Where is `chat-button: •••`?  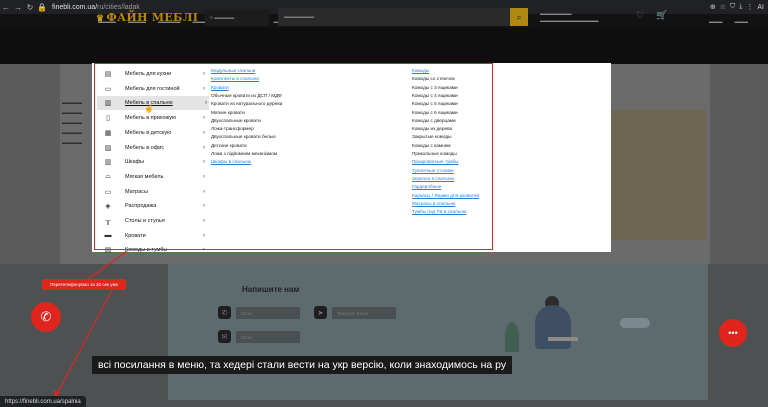
chat-button: ••• is located at coordinates (733, 333).